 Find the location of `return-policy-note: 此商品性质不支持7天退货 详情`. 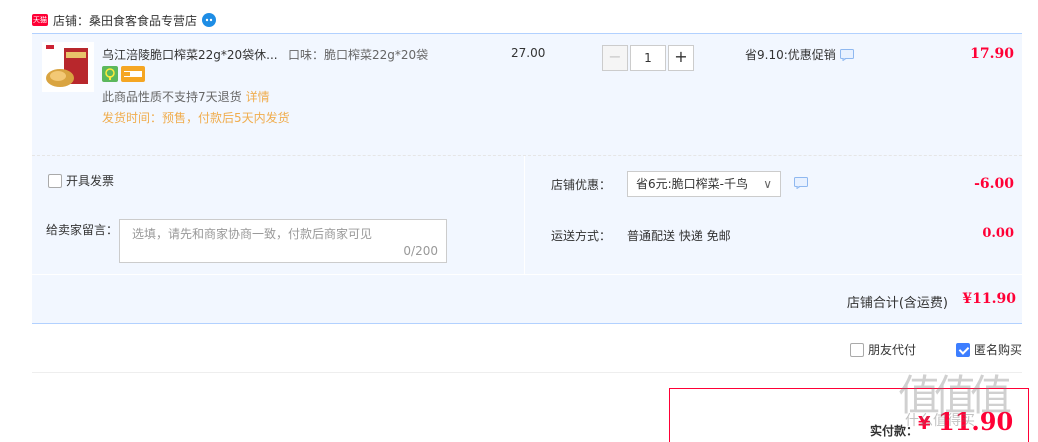

return-policy-note: 此商品性质不支持7天退货 详情 is located at coordinates (186, 96).